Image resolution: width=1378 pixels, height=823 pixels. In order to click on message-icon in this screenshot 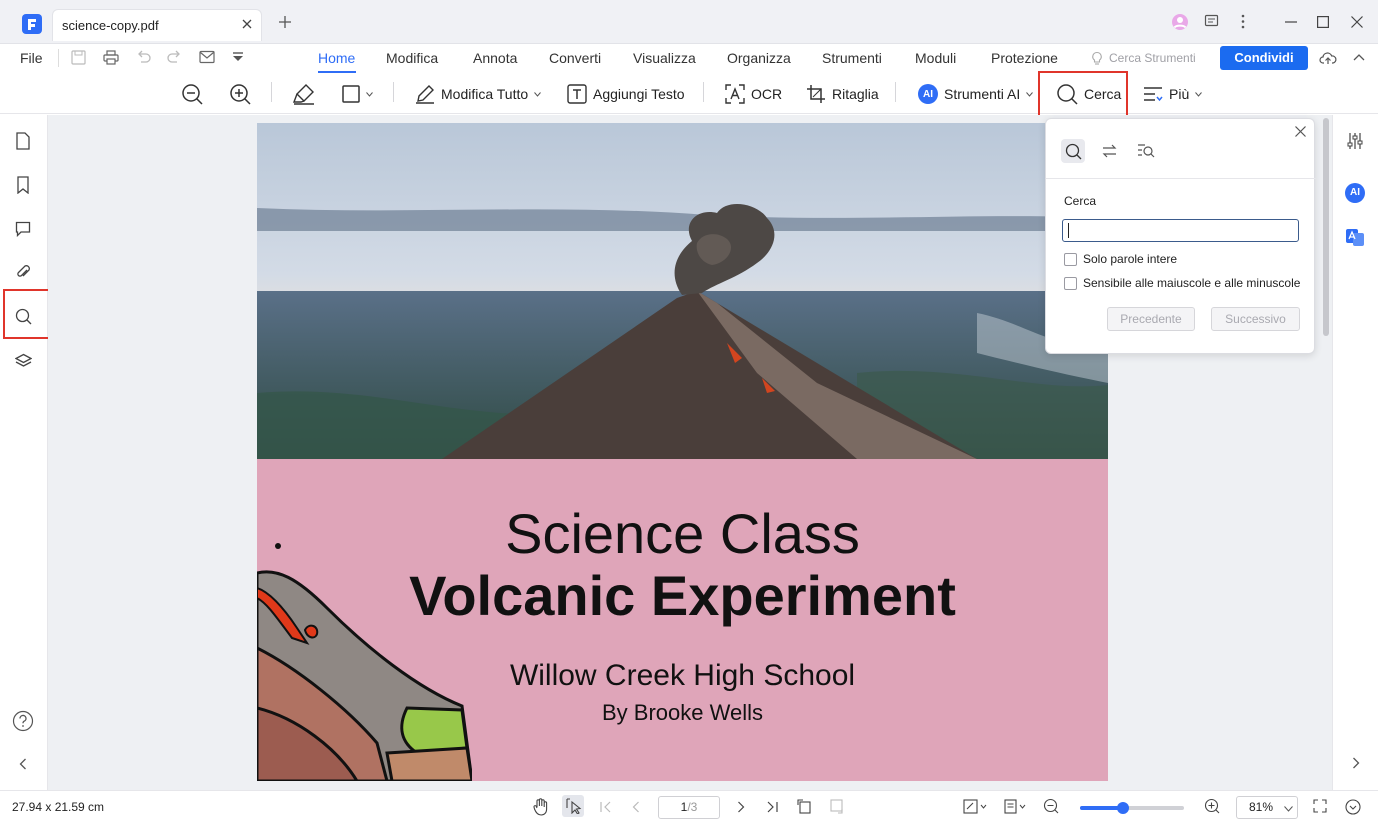, I will do `click(1211, 21)`.